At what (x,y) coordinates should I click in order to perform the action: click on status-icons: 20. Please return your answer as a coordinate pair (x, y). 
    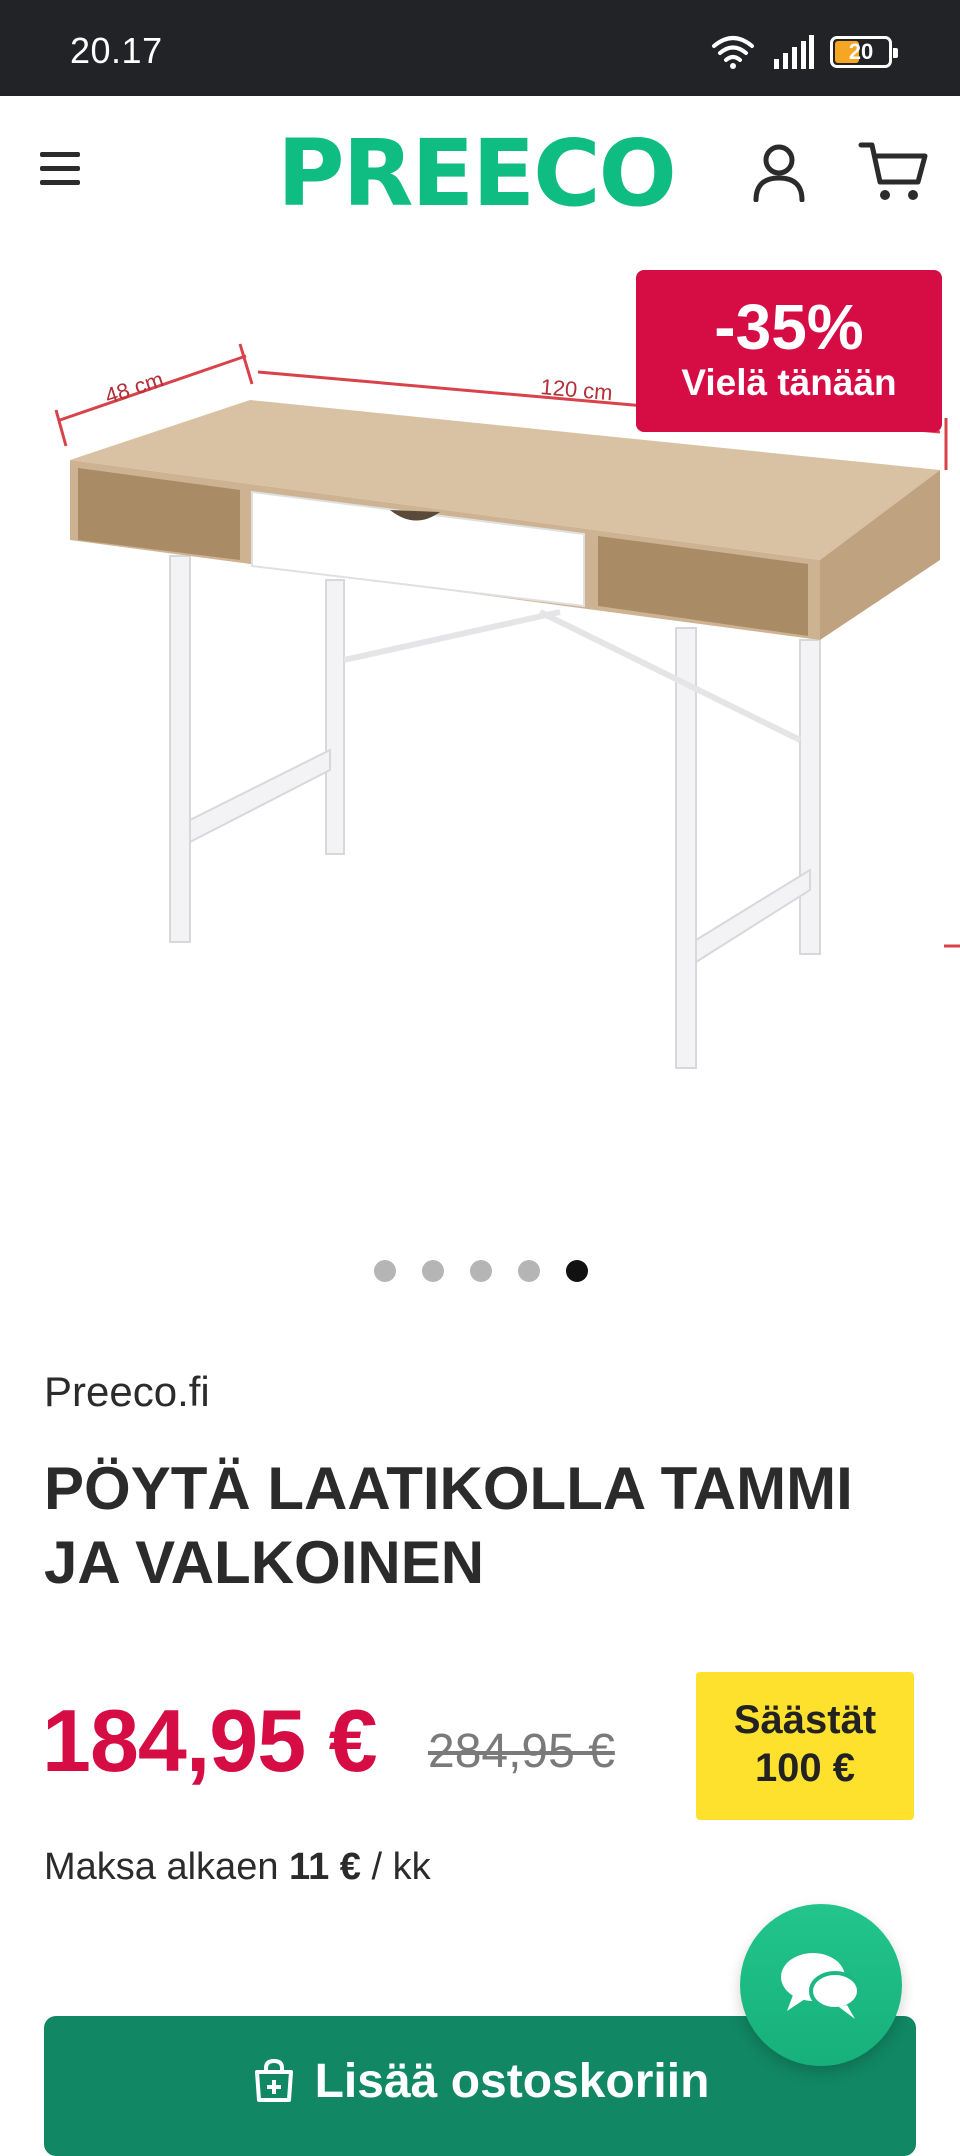
    Looking at the image, I should click on (804, 52).